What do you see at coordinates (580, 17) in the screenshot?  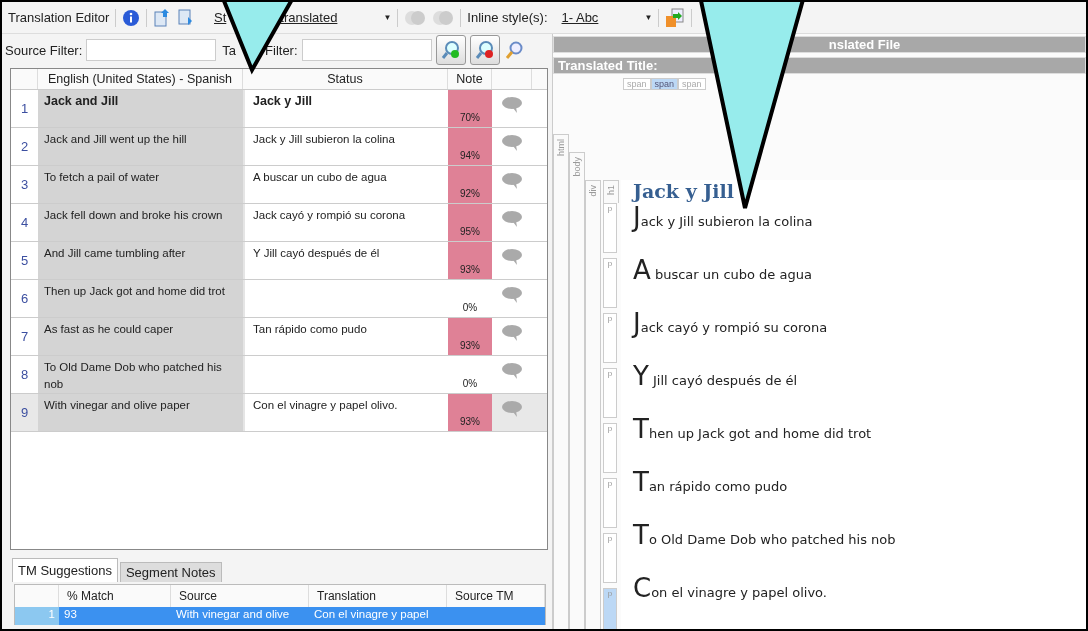 I see `inline-style-dropdown: 1- Abc` at bounding box center [580, 17].